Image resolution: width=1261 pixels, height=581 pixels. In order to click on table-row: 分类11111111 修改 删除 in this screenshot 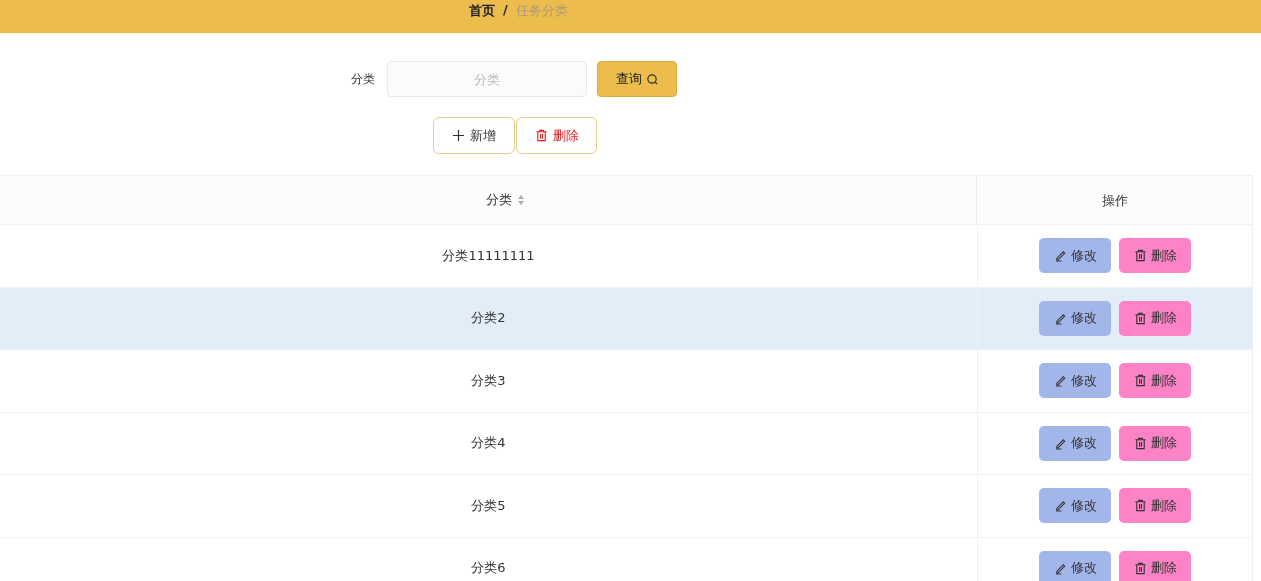, I will do `click(626, 256)`.